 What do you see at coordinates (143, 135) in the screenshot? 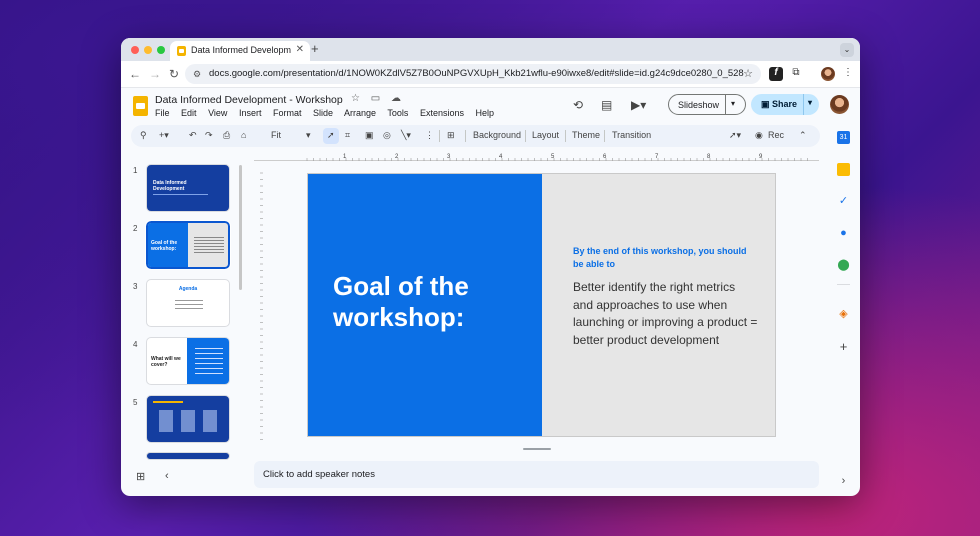
I see `search-menus-icon: ⚲` at bounding box center [143, 135].